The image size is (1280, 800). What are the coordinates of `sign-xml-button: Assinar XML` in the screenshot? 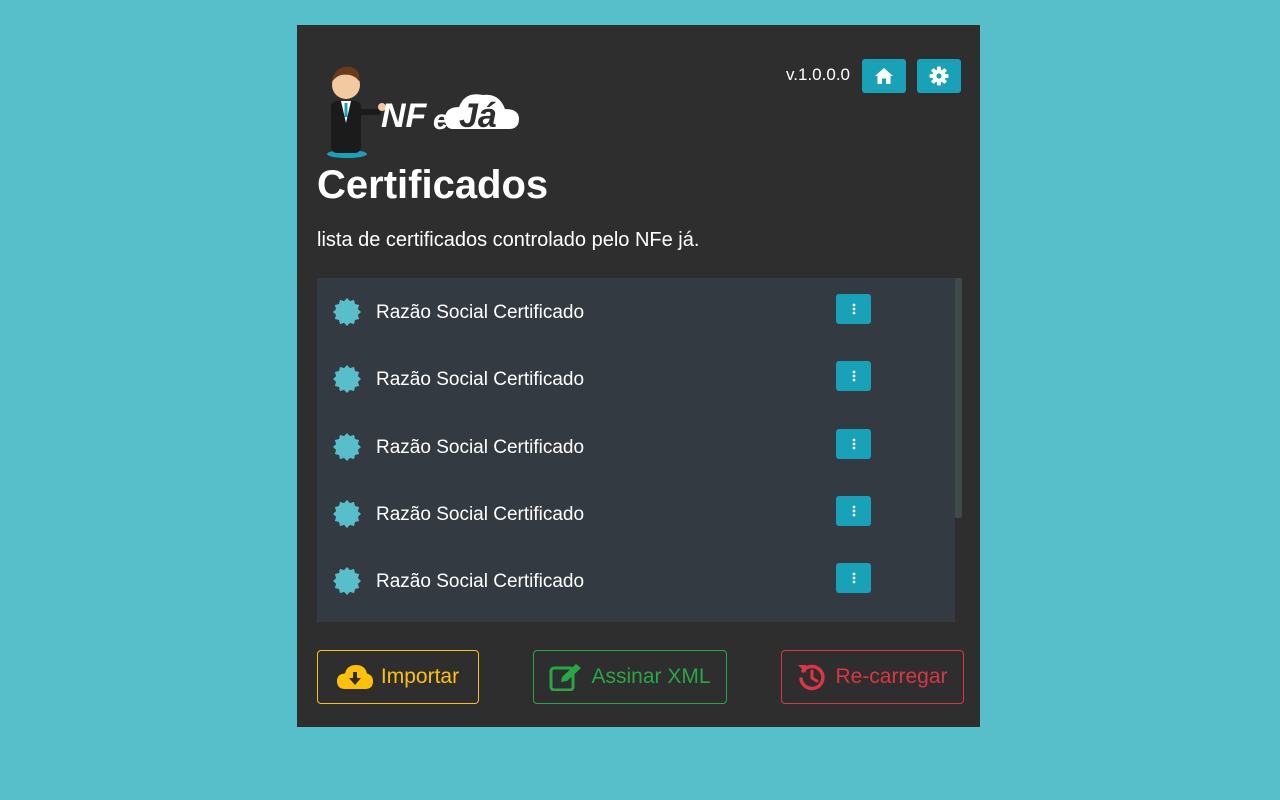 It's located at (630, 677).